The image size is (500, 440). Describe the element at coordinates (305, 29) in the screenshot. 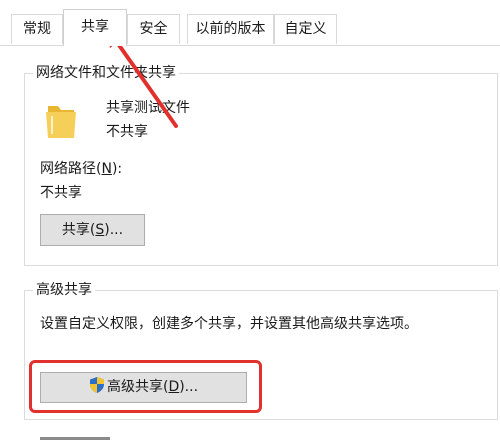

I see `tab-customize: 自定义` at that location.